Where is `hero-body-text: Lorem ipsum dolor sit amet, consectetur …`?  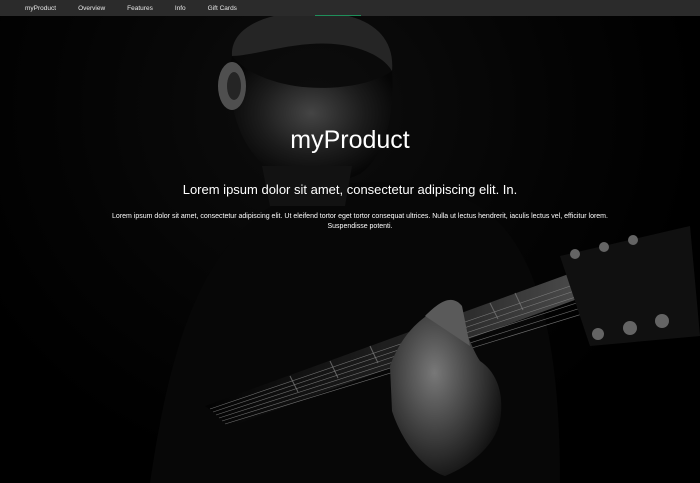
hero-body-text: Lorem ipsum dolor sit amet, consectetur … is located at coordinates (360, 221).